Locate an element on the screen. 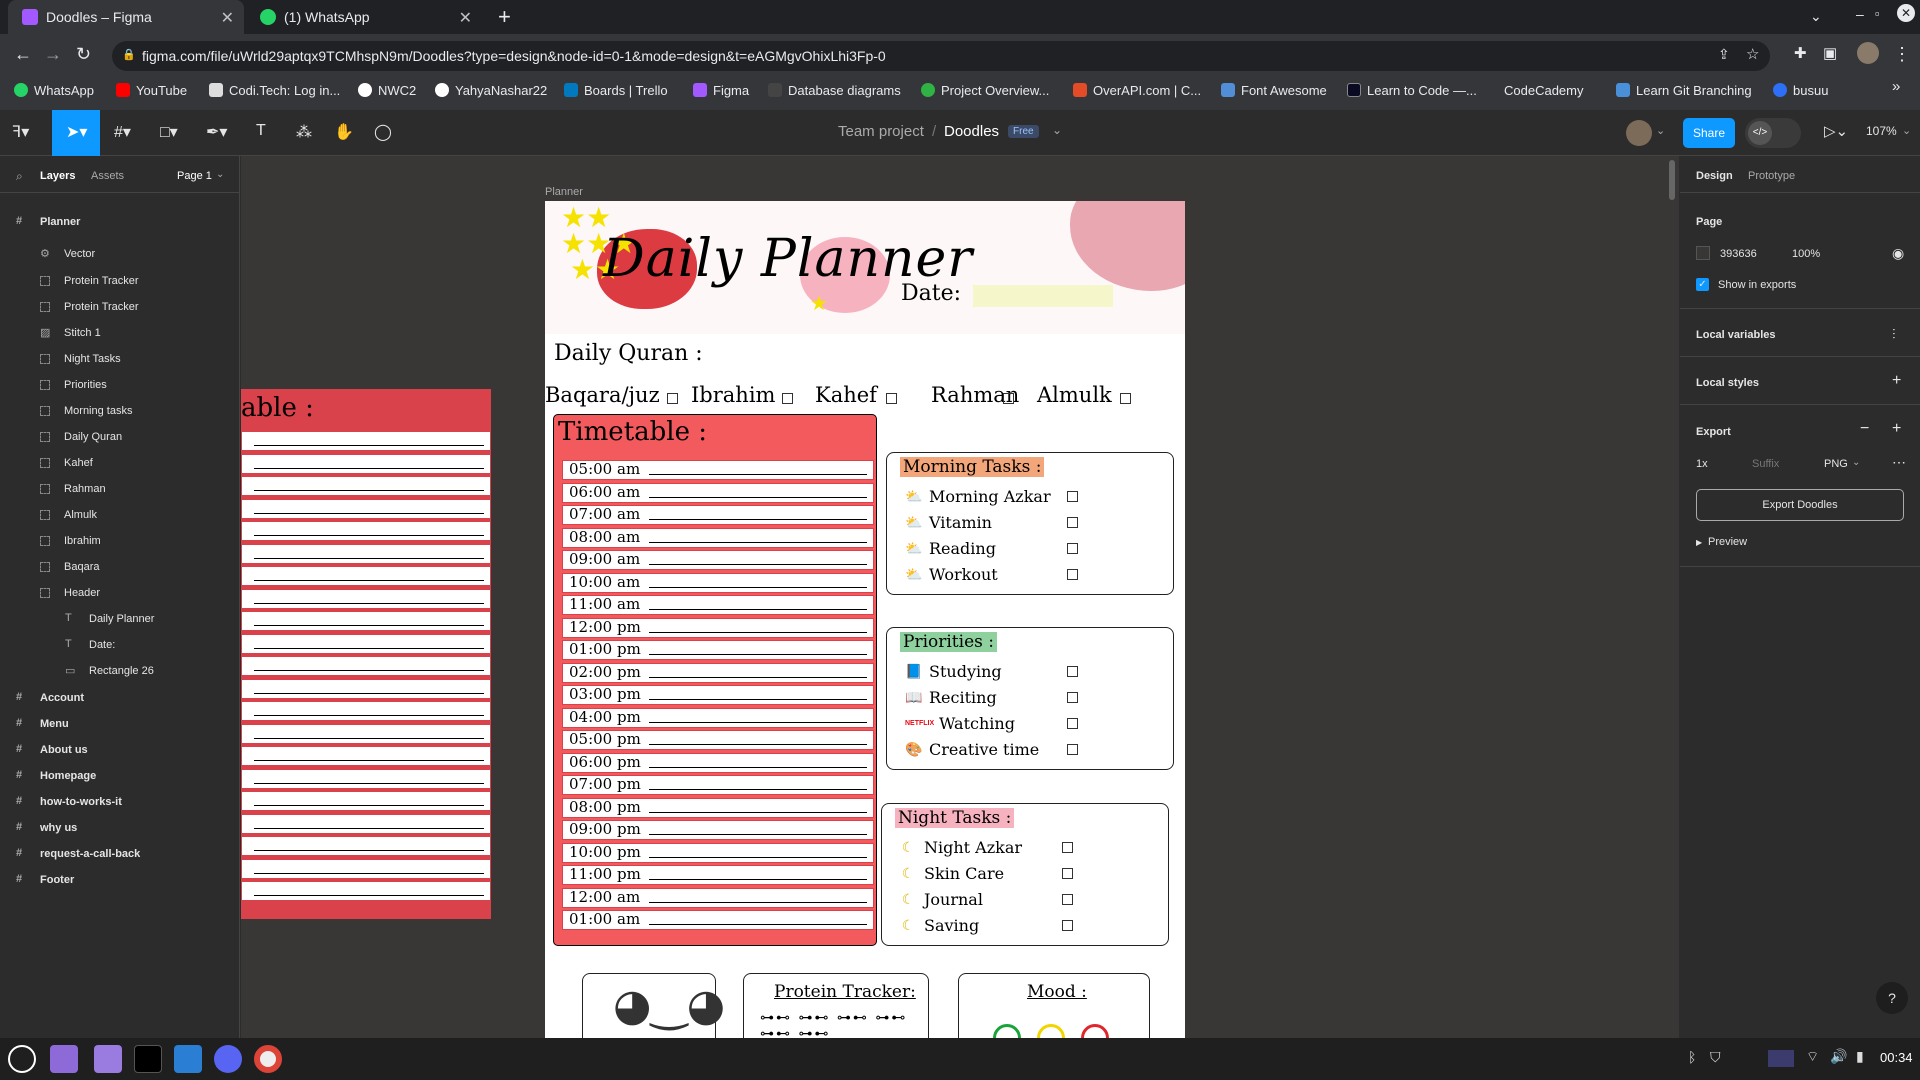 The image size is (1920, 1080). bookmark-font-awesome: Font Awesome is located at coordinates (1274, 90).